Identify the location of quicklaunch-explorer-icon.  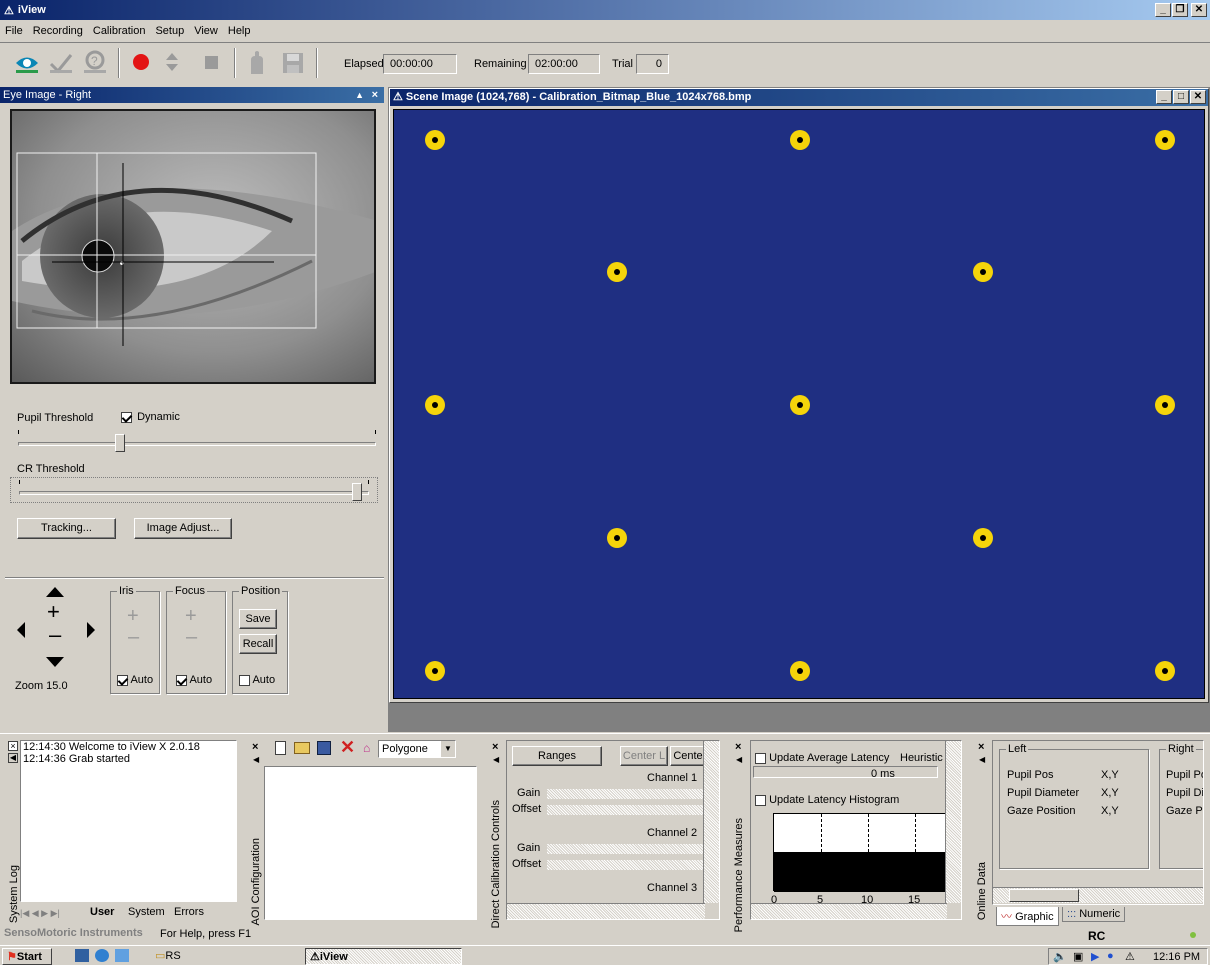
(122, 955).